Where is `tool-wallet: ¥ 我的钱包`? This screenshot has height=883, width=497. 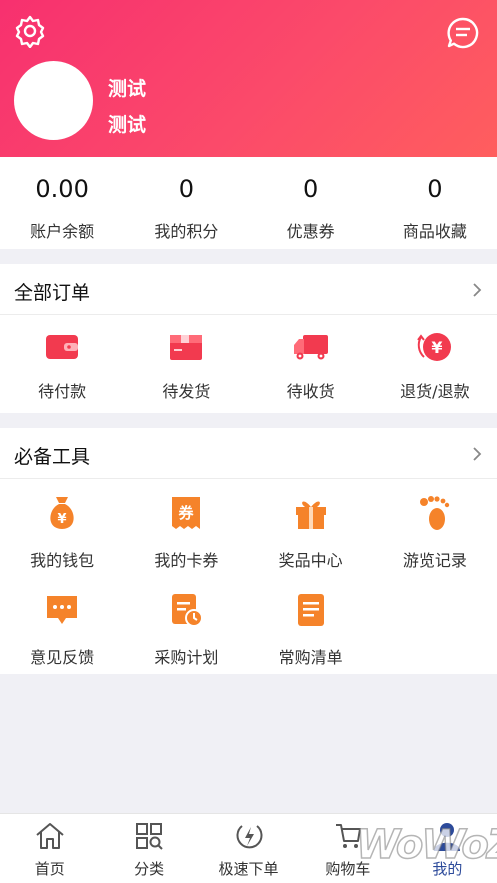 tool-wallet: ¥ 我的钱包 is located at coordinates (62, 527).